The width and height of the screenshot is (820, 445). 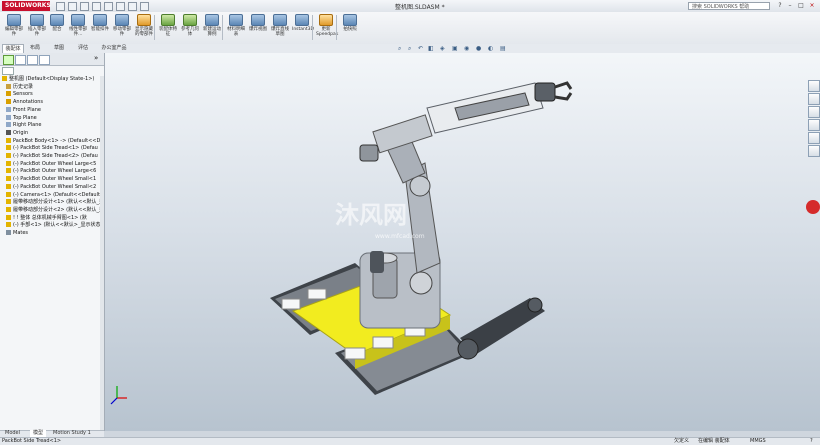 I want to click on ribbon-button-2: 配合, so click(x=57, y=27).